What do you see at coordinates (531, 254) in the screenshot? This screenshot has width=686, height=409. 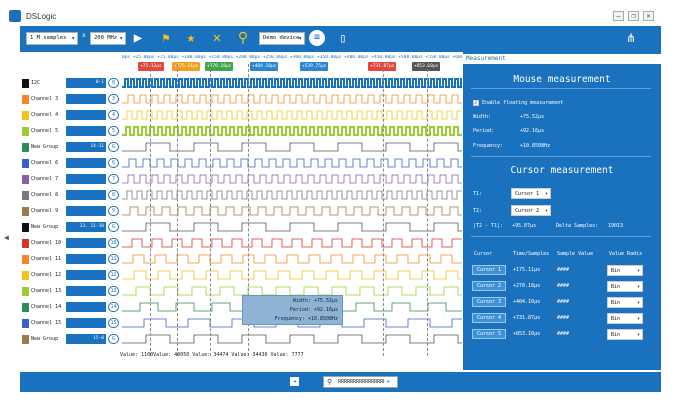 I see `col-time: Time/Samples` at bounding box center [531, 254].